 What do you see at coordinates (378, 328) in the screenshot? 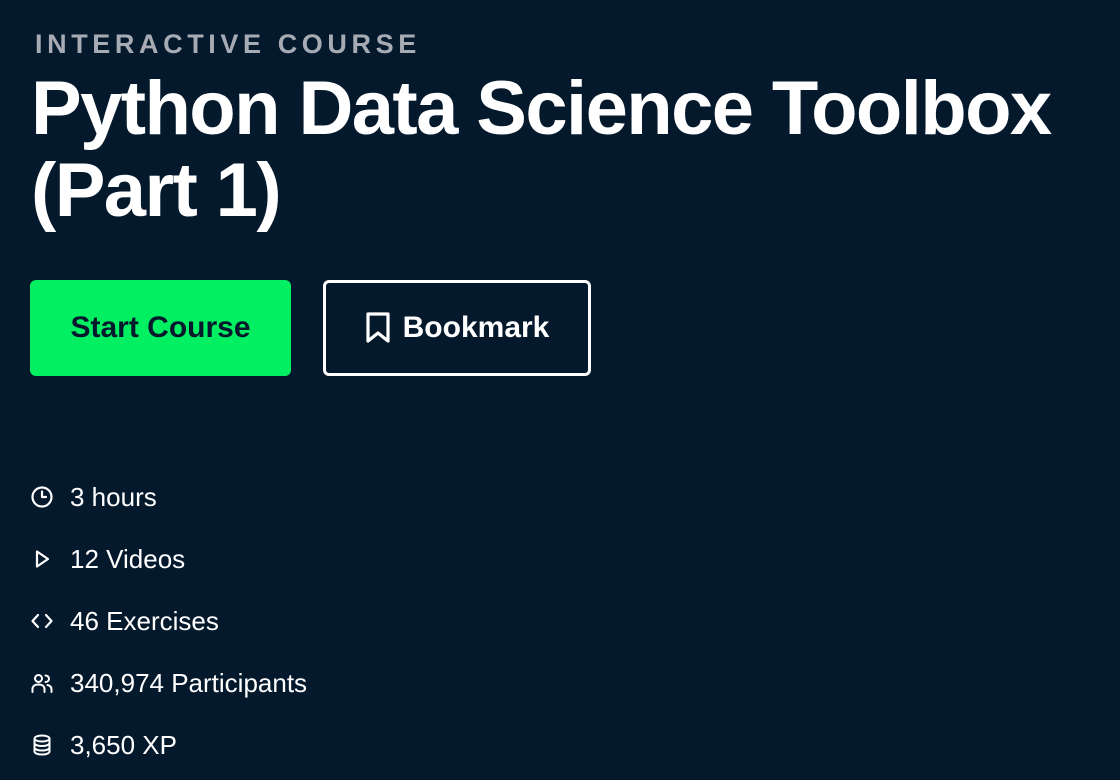
I see `bookmark-icon` at bounding box center [378, 328].